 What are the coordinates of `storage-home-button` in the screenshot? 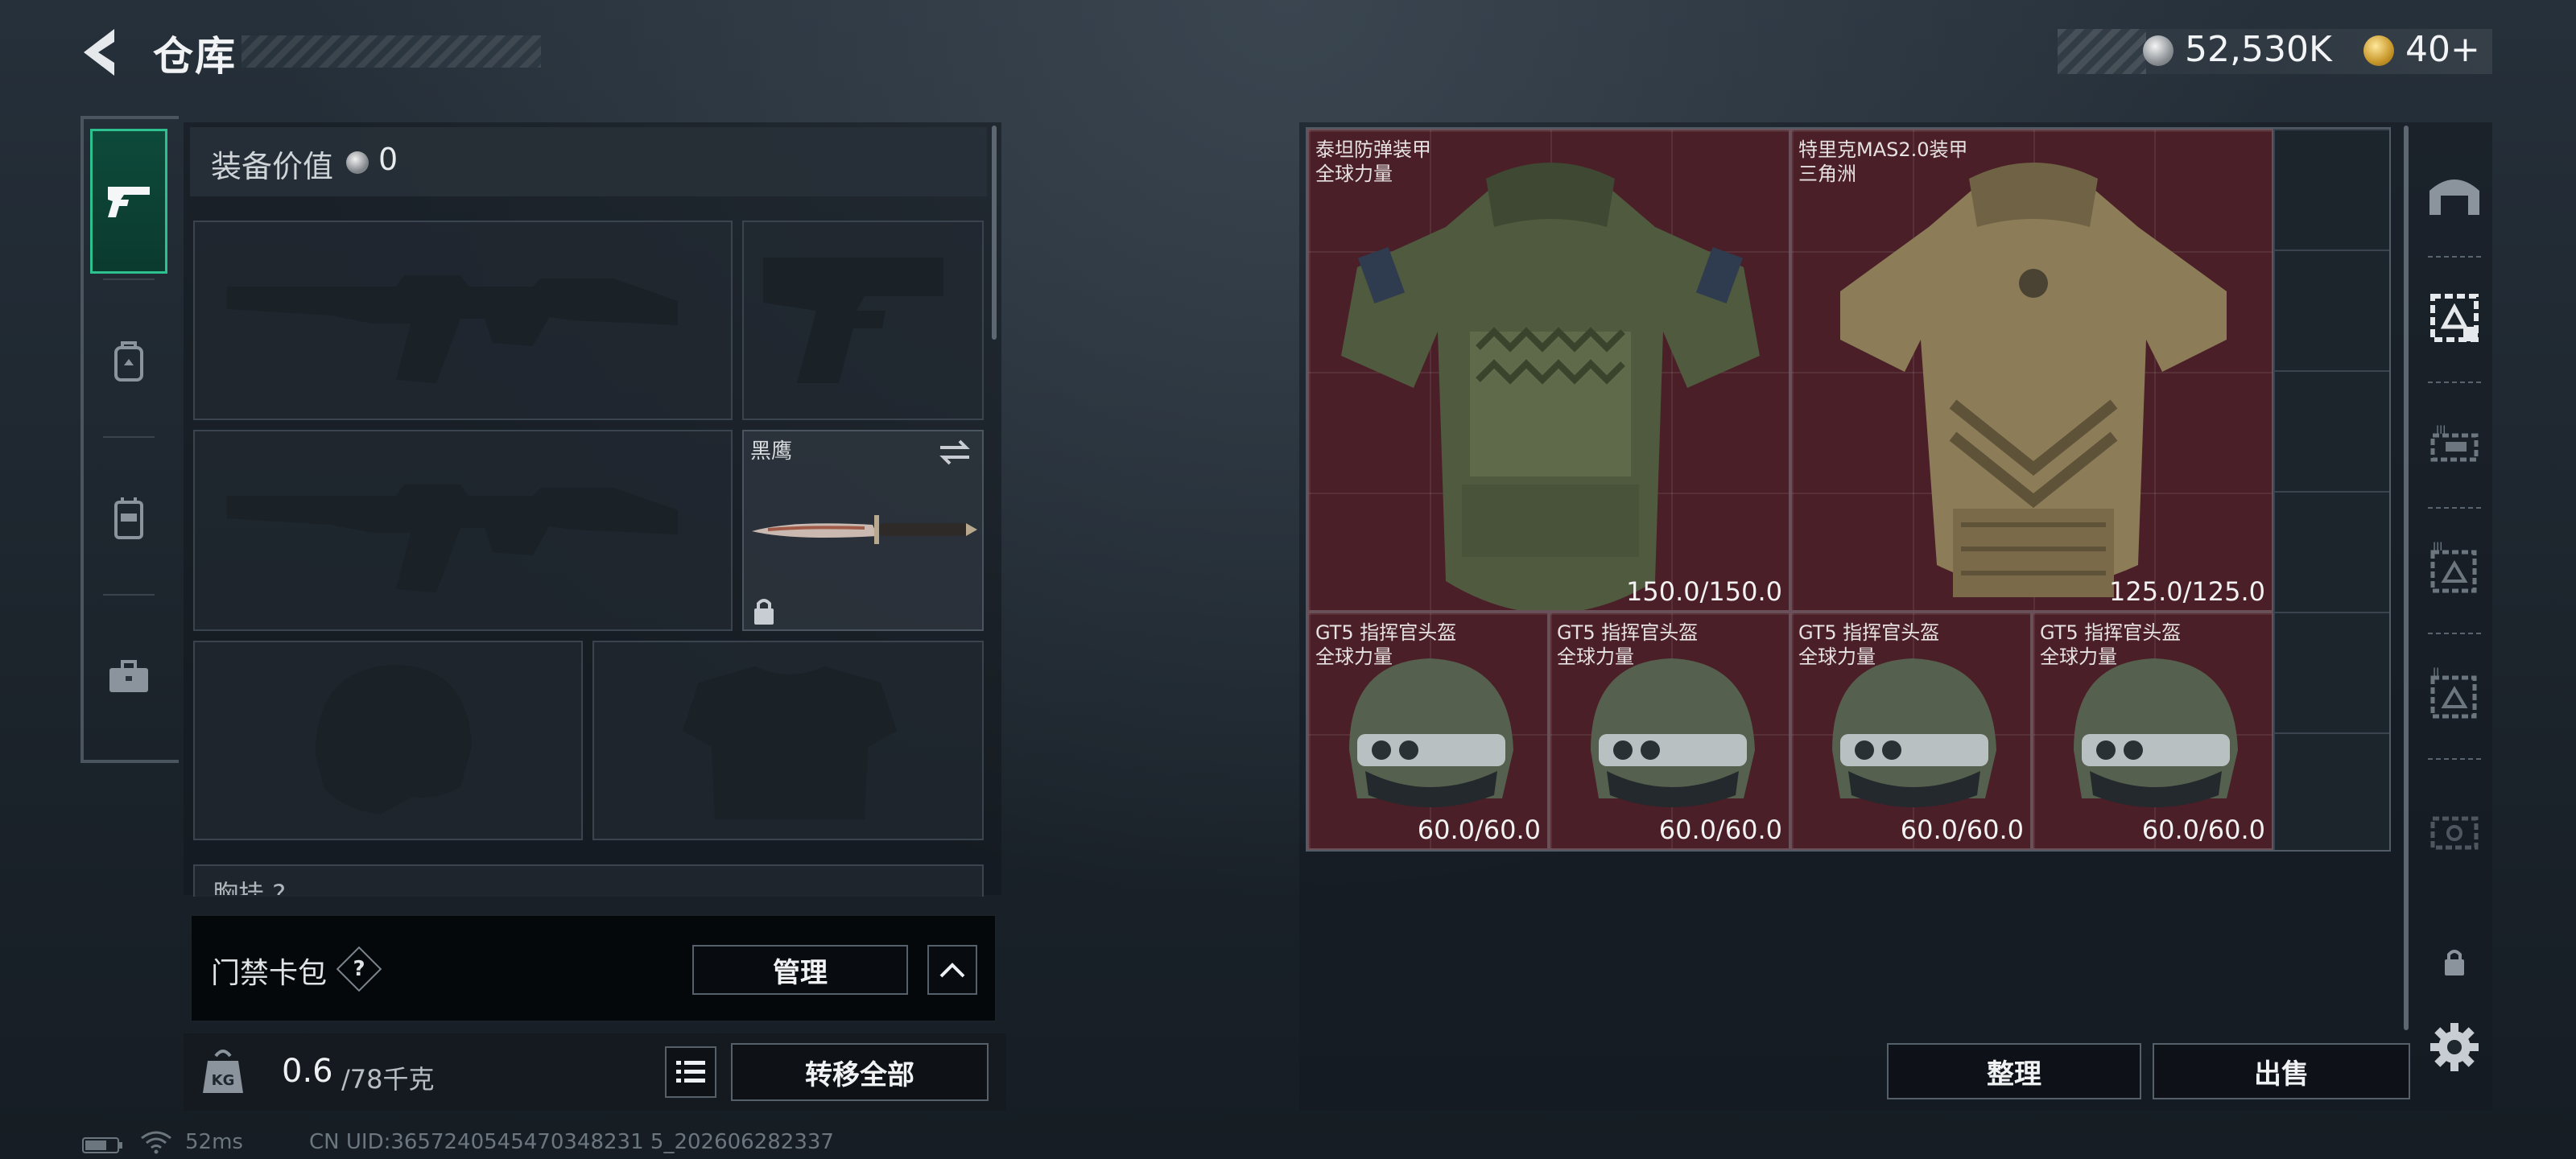 It's located at (2454, 192).